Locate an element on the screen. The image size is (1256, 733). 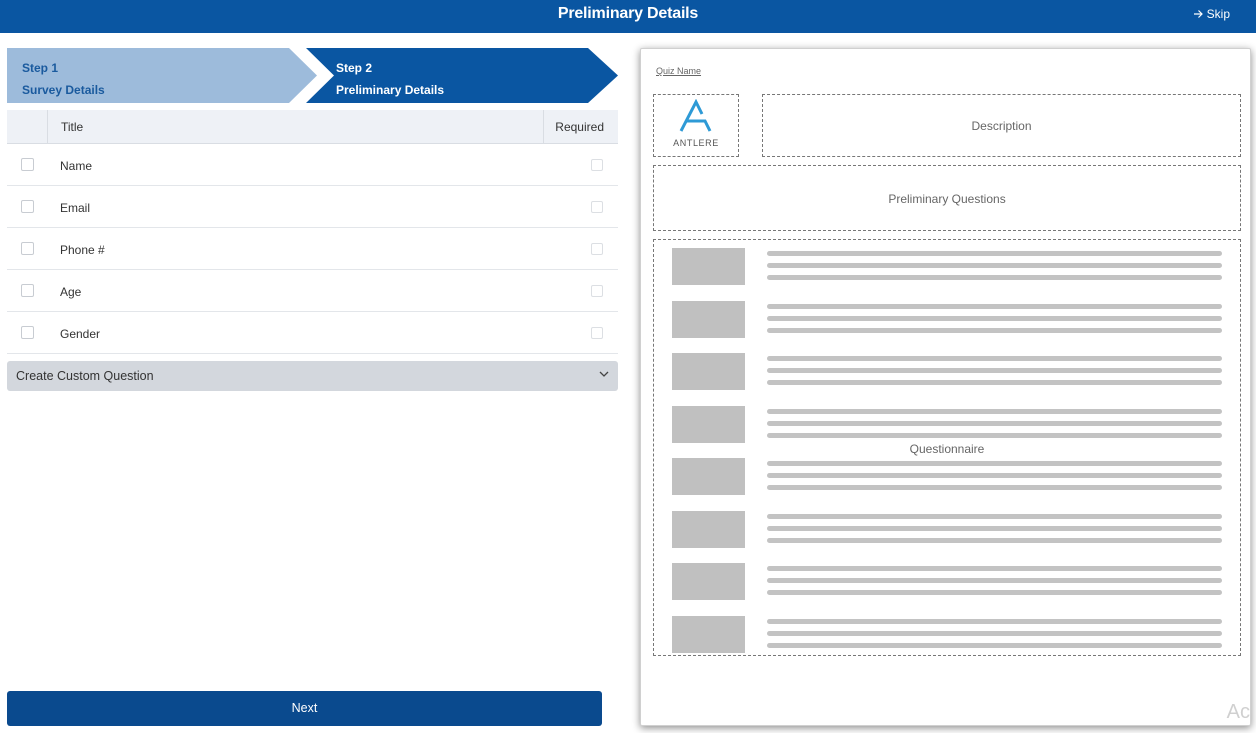
column-title: Title is located at coordinates (72, 127).